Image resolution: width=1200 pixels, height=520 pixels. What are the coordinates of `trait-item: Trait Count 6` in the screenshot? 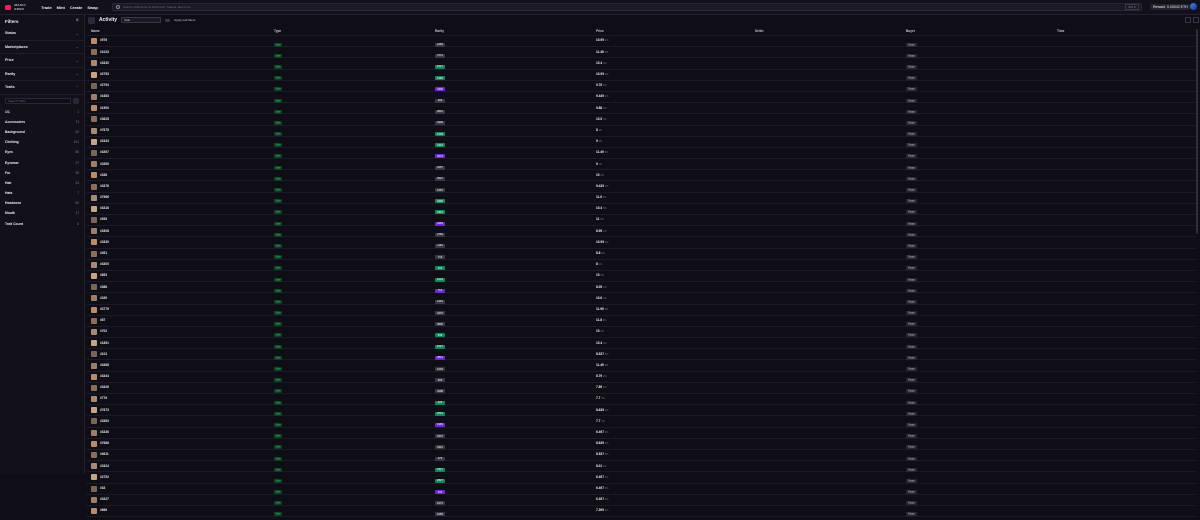 It's located at (42, 224).